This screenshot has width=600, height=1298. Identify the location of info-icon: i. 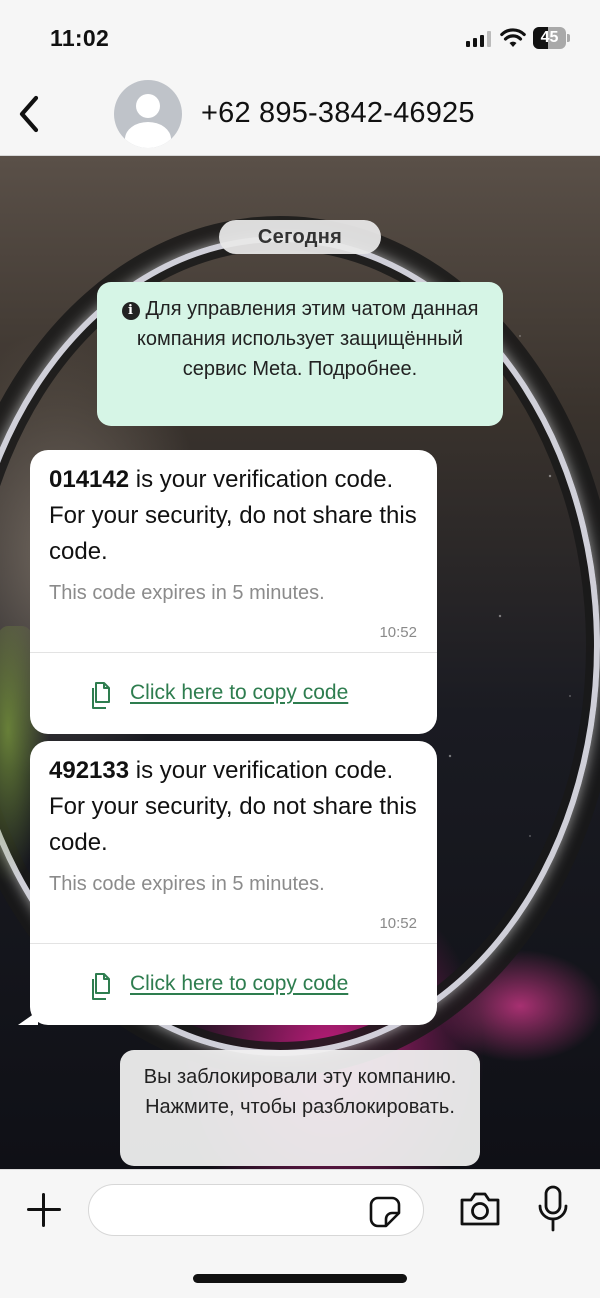
(130, 311).